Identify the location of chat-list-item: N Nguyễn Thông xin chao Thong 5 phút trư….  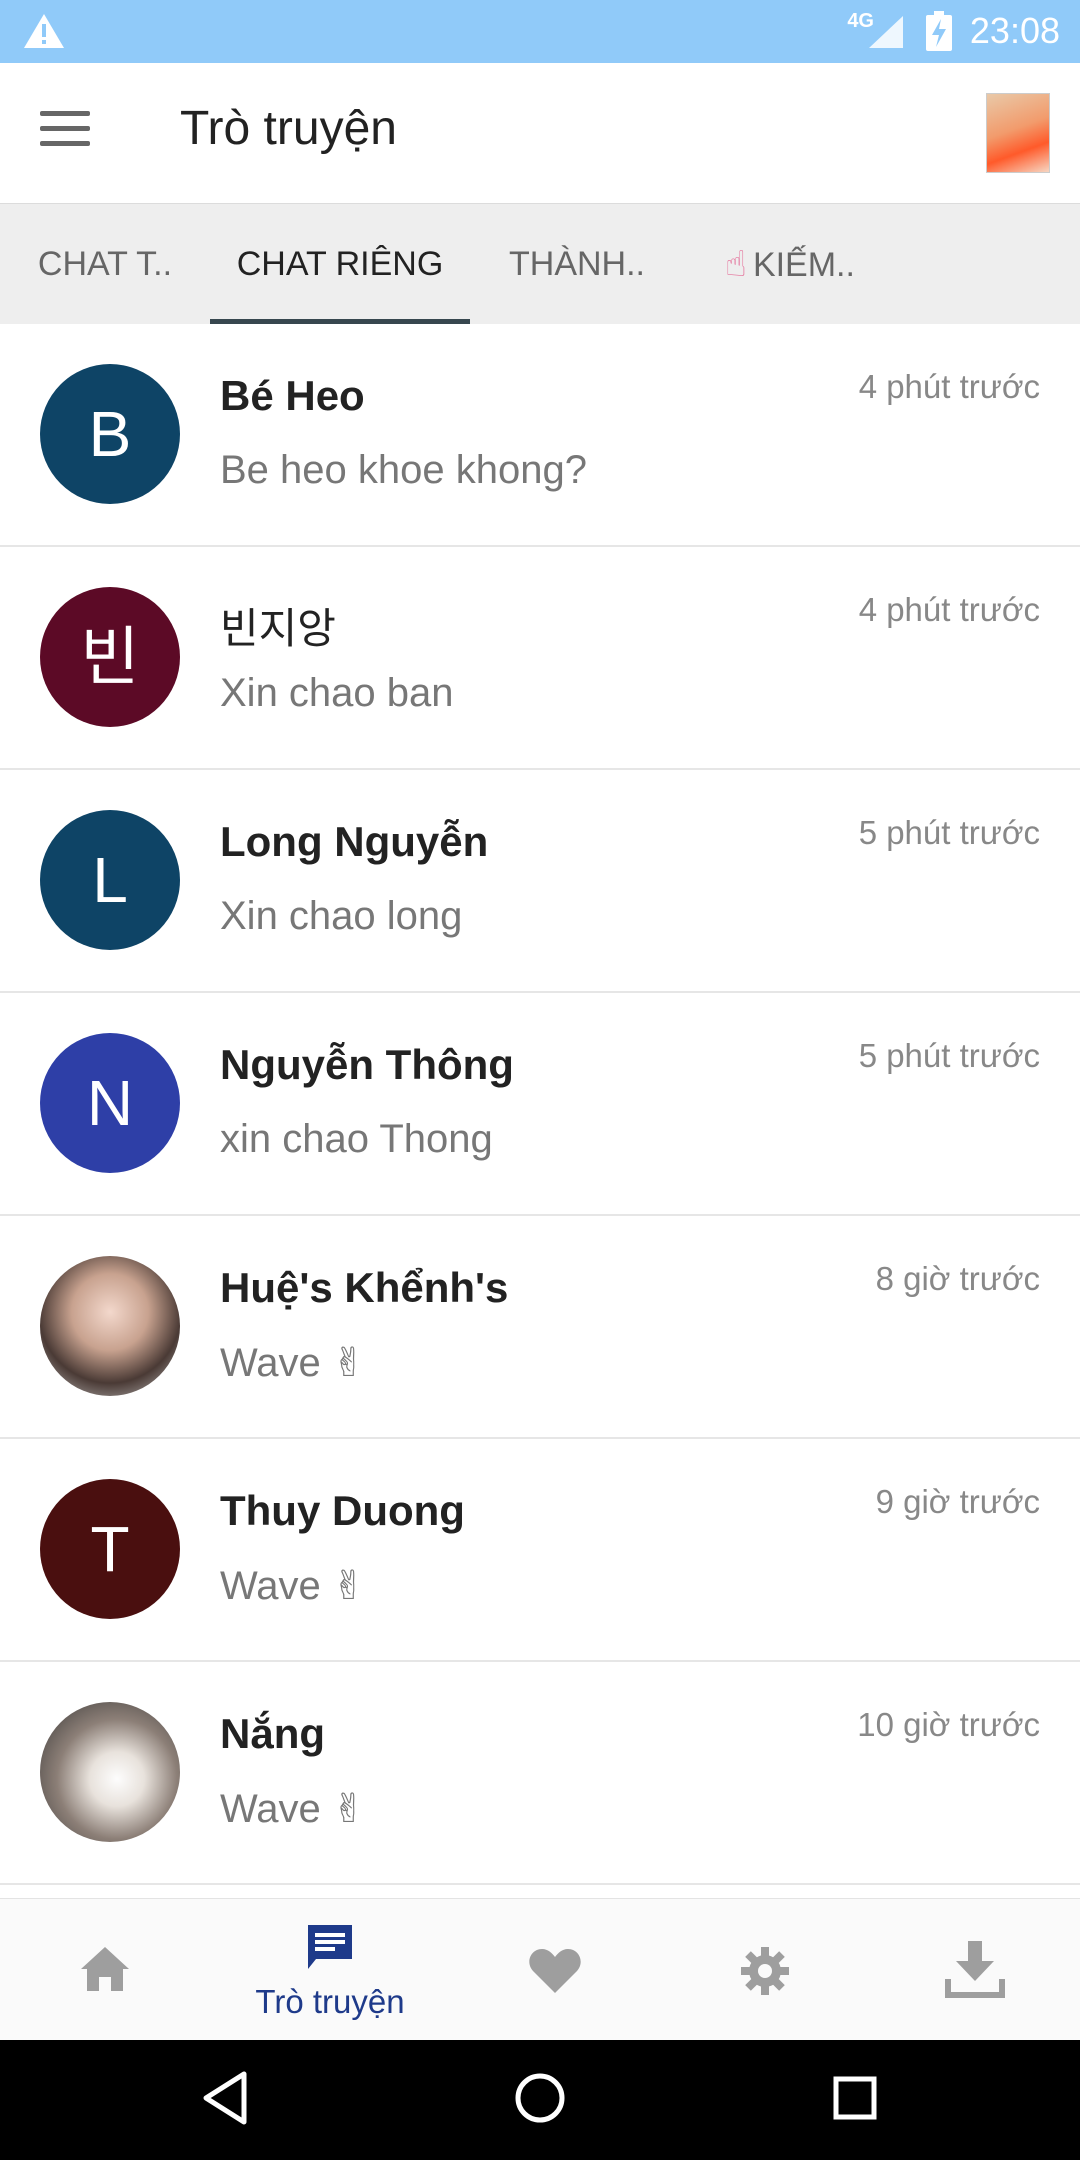
(540, 1104).